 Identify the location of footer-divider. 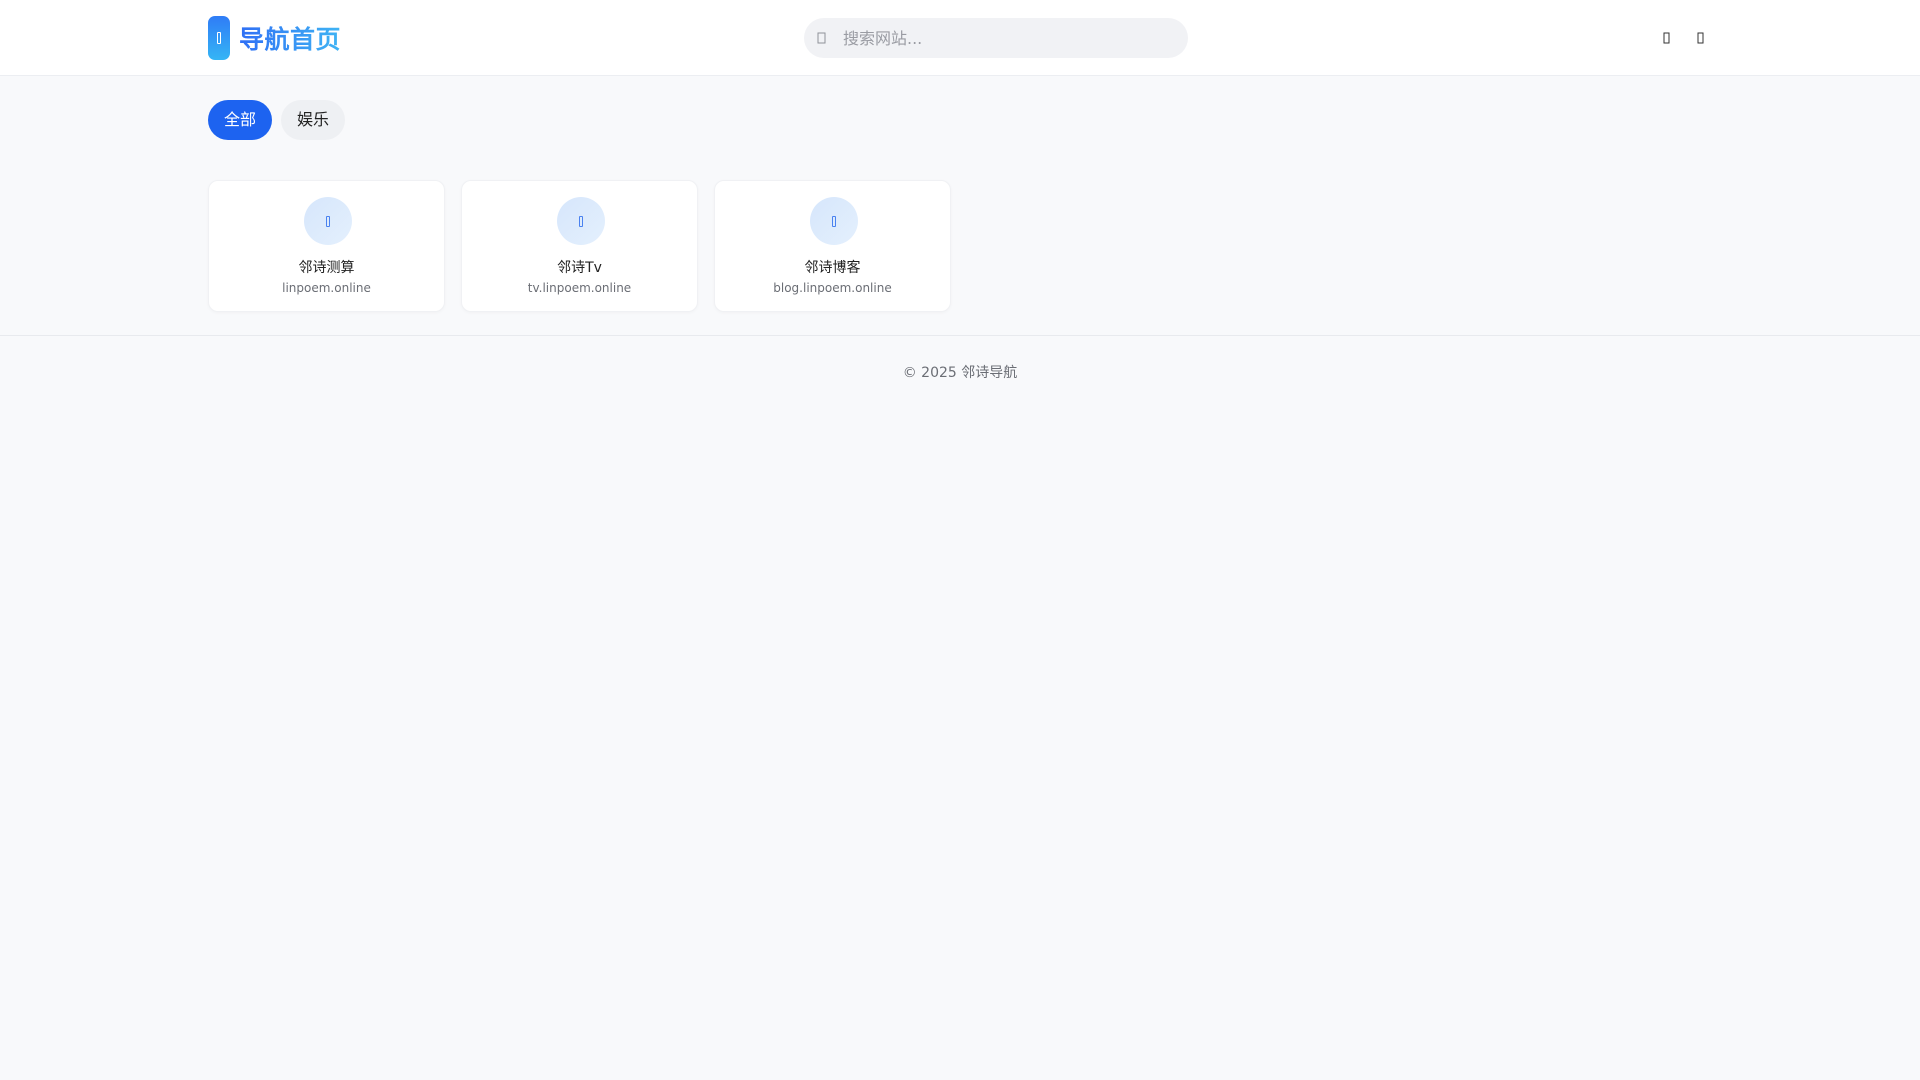
(960, 335).